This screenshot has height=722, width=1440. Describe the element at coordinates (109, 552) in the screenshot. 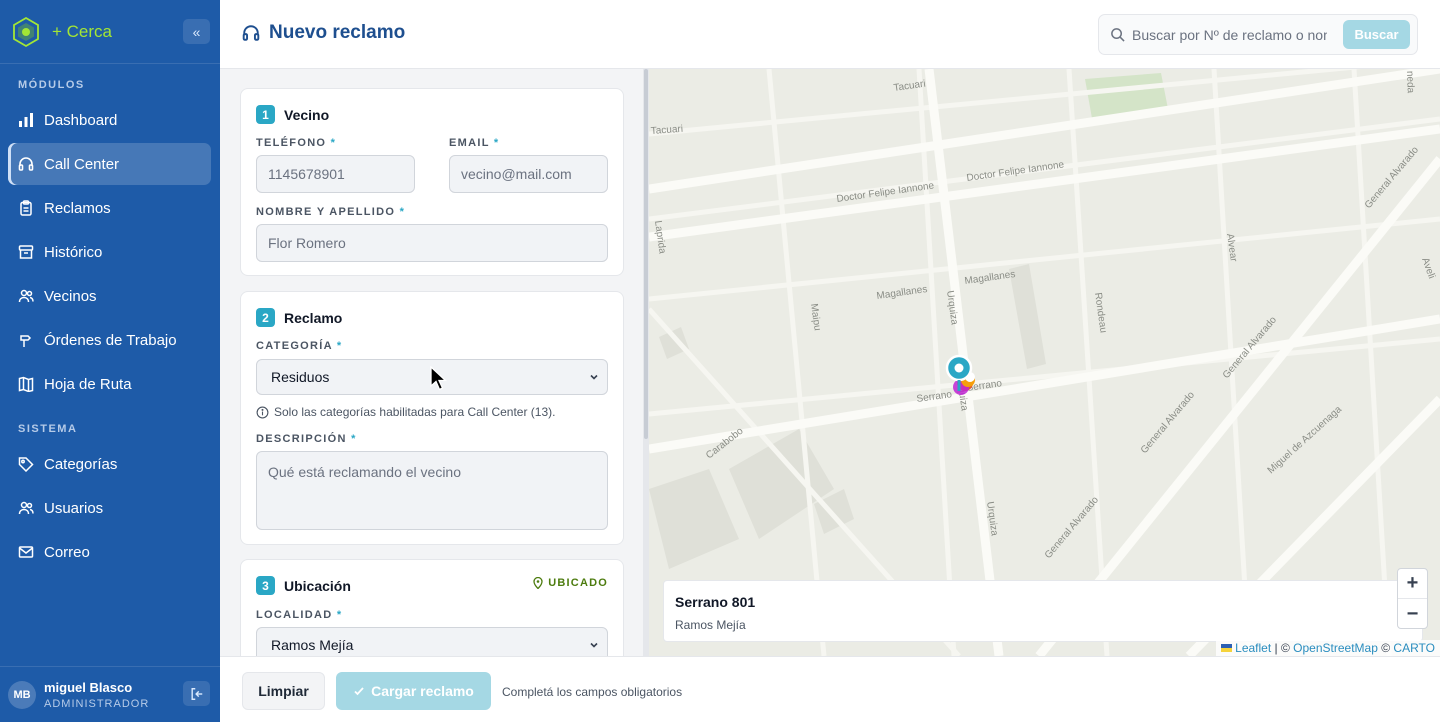

I see `sidebar-item-correo: Correo` at that location.